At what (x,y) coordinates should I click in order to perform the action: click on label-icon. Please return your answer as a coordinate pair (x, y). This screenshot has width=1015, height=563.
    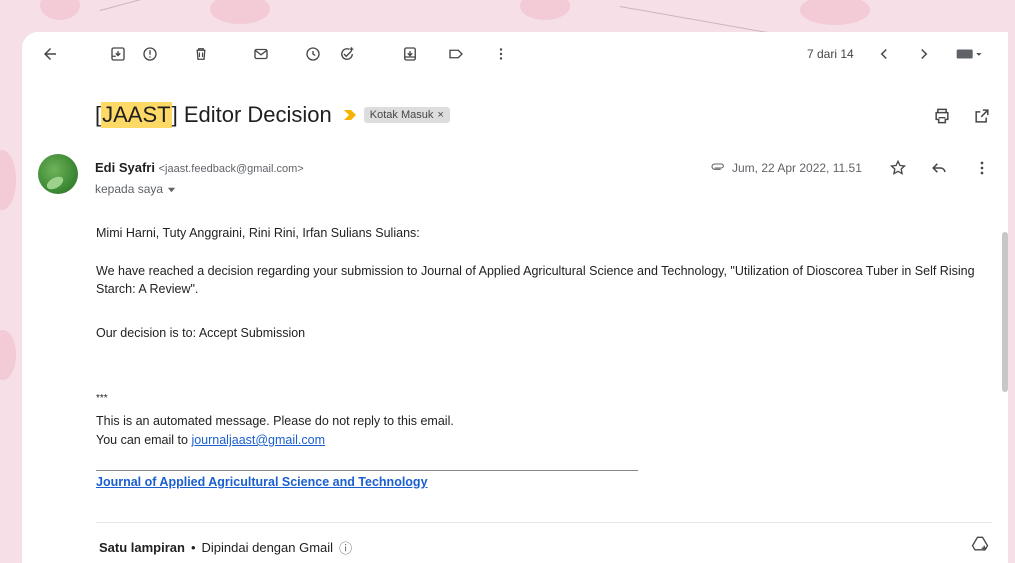
    Looking at the image, I should click on (456, 54).